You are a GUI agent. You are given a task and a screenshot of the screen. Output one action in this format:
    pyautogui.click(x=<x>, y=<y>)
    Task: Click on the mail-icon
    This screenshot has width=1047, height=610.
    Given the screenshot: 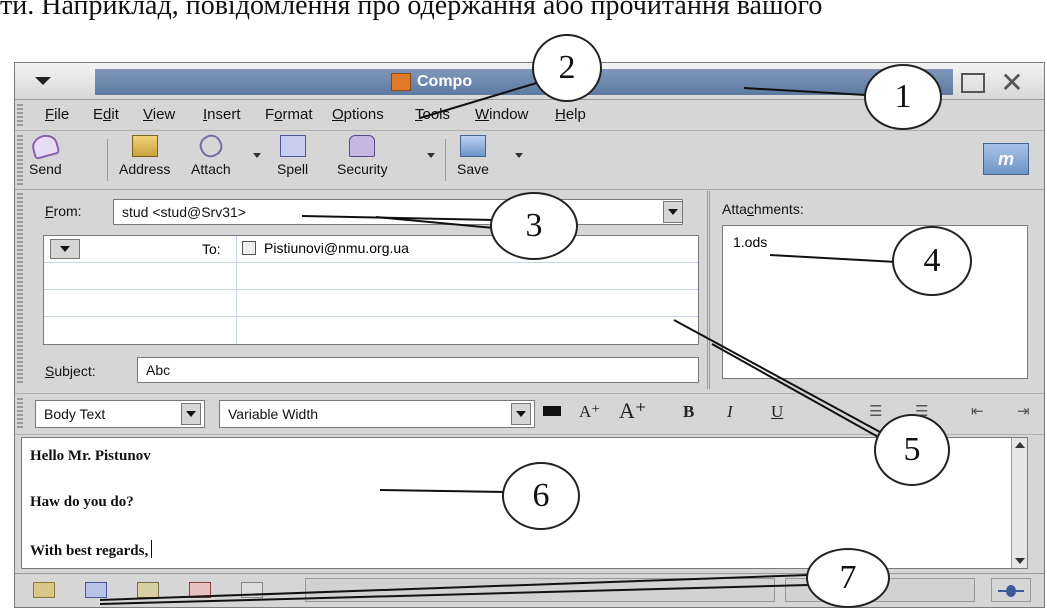 What is the action you would take?
    pyautogui.click(x=96, y=590)
    